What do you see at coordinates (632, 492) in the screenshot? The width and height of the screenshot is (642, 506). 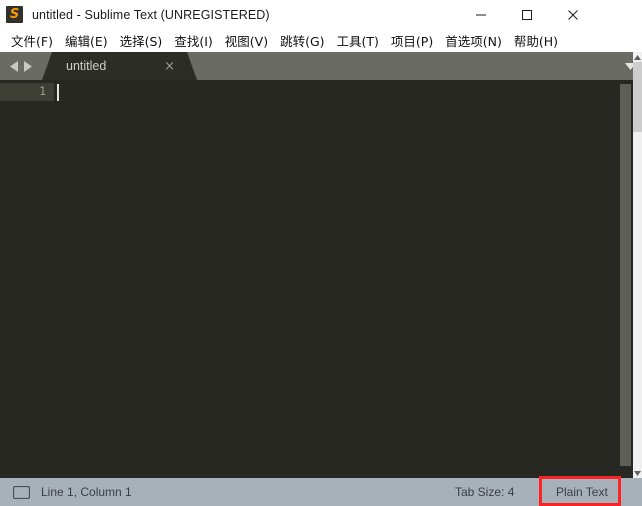 I see `status-bar-filler` at bounding box center [632, 492].